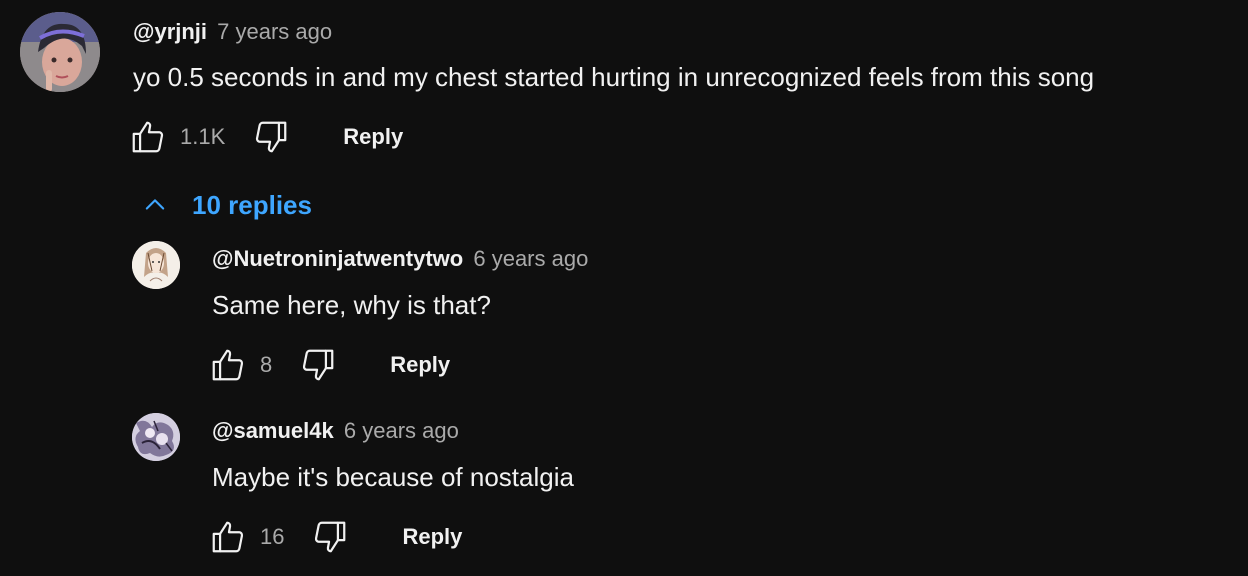 The width and height of the screenshot is (1248, 576). I want to click on author-line: @yrjnji 7 years ago, so click(232, 32).